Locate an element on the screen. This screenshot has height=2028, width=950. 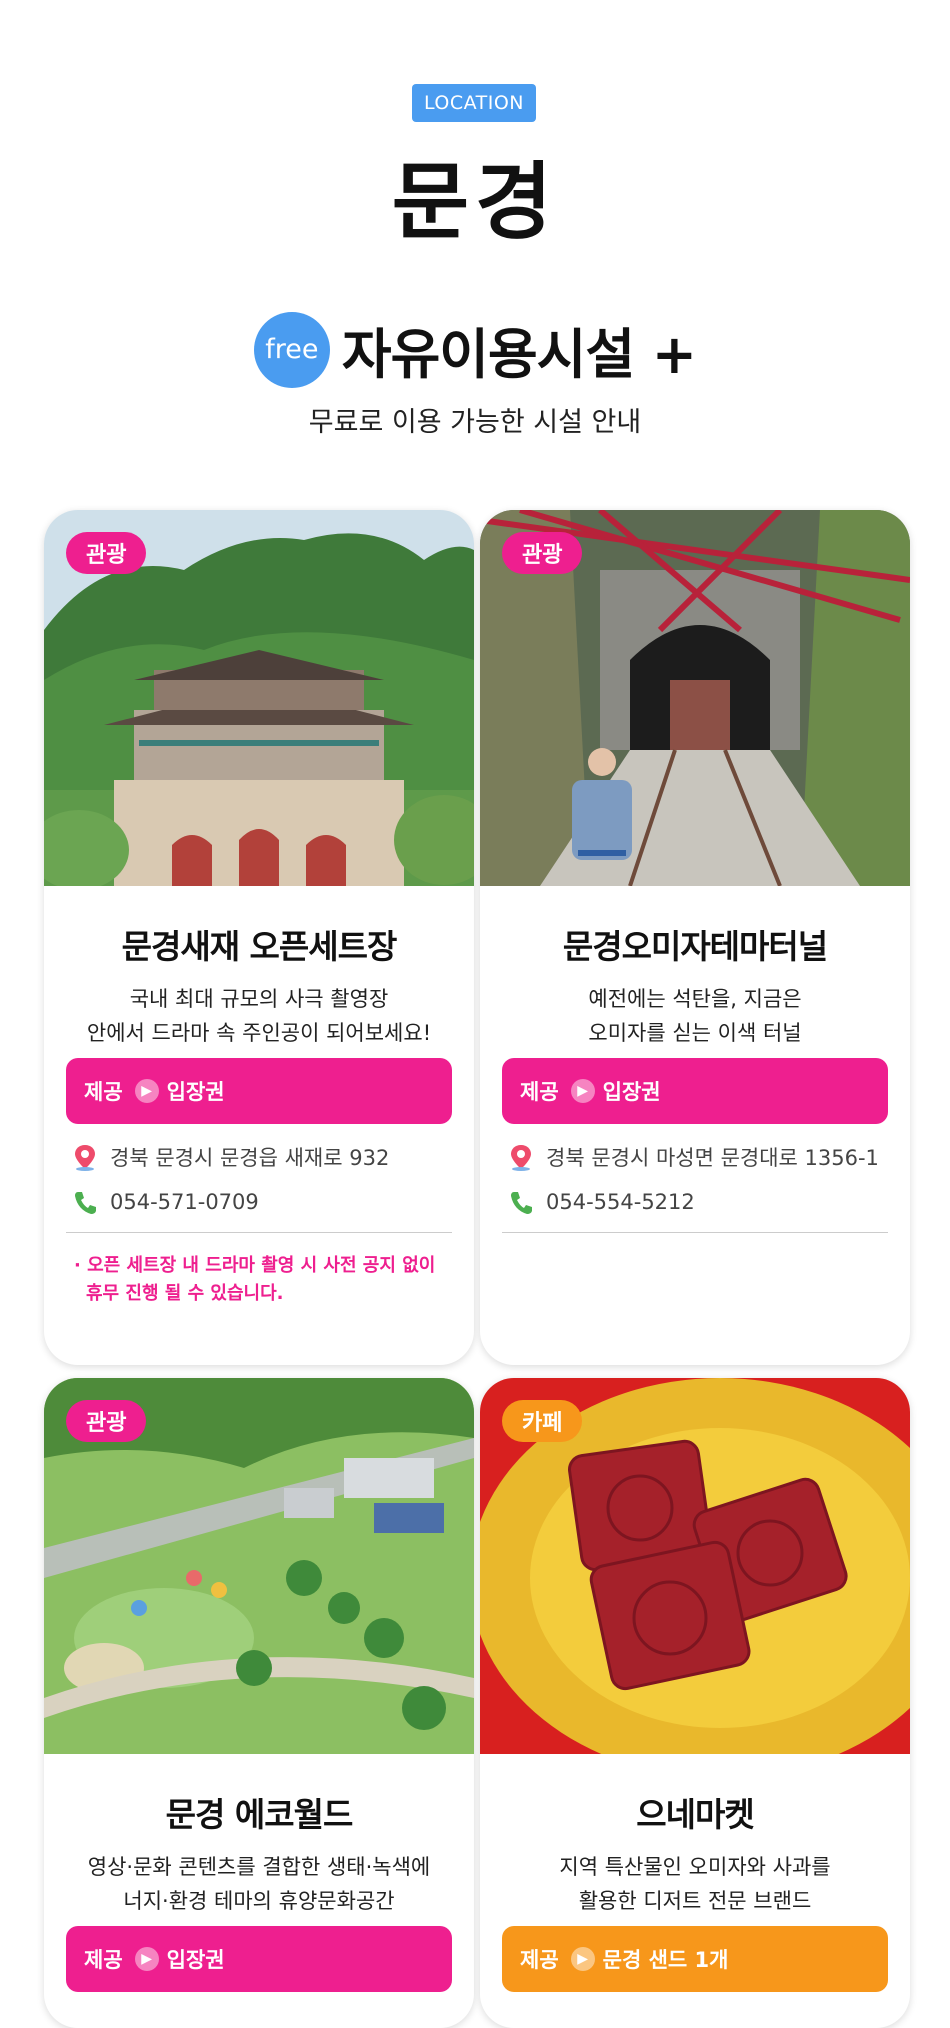
provide-bar: 제공 ▶ 문경 샌드 1개 is located at coordinates (695, 1959).